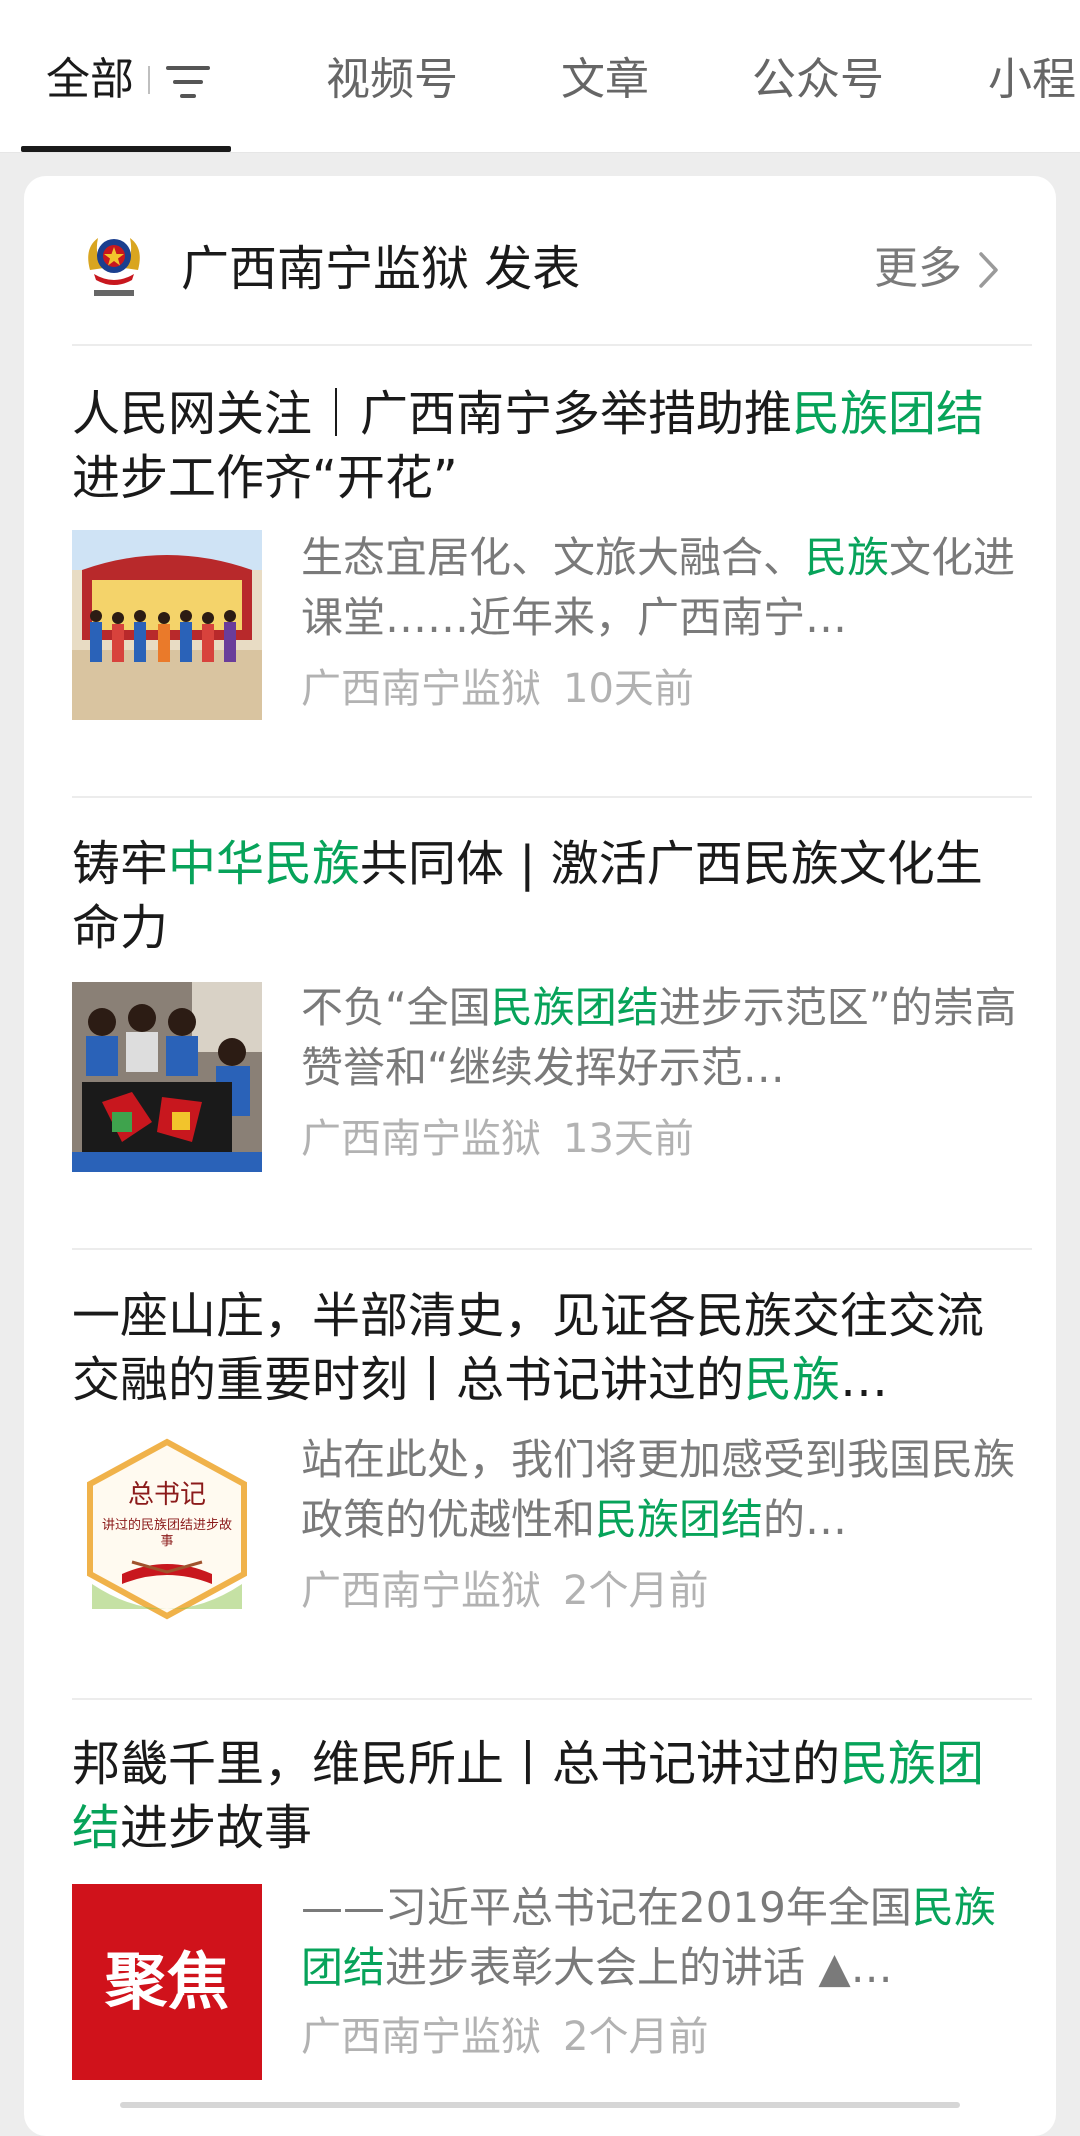 The image size is (1080, 2136). I want to click on tab-video: 视频号, so click(392, 80).